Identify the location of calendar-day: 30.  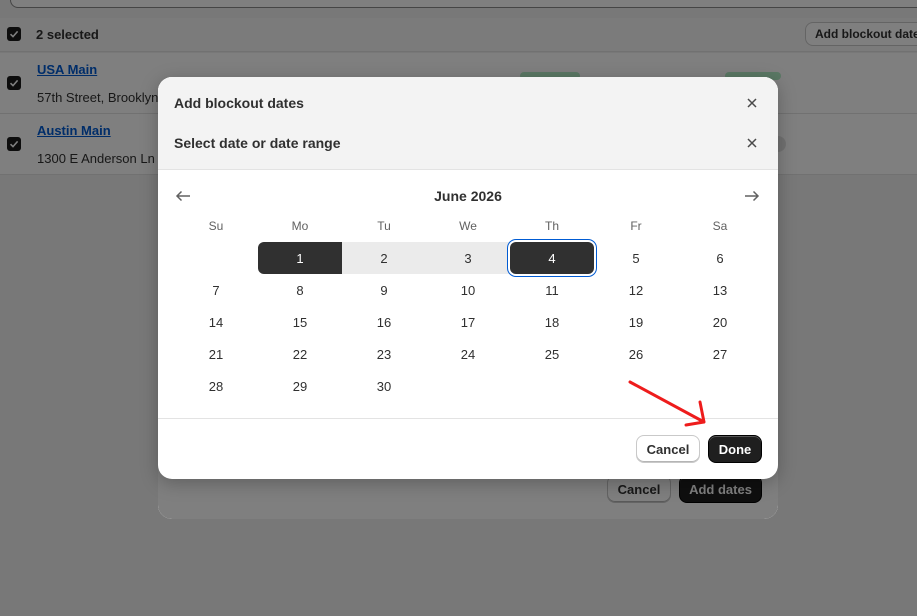
(384, 386).